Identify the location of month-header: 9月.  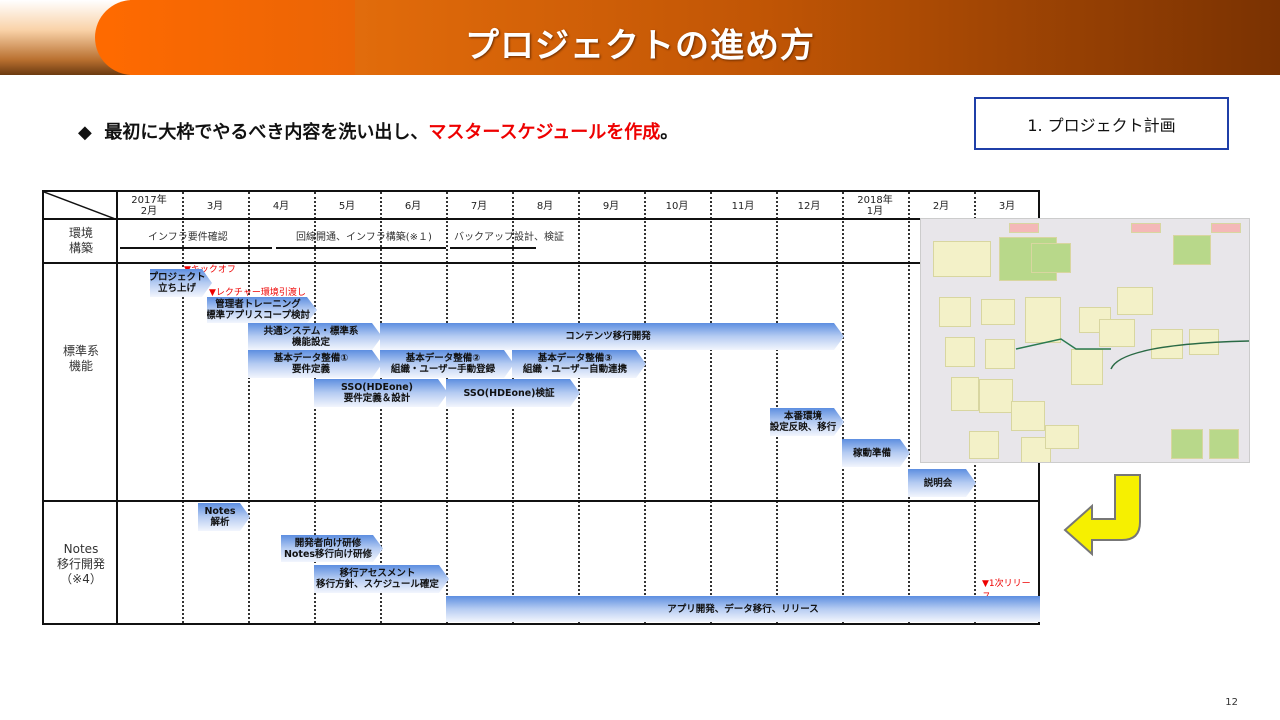
(611, 206).